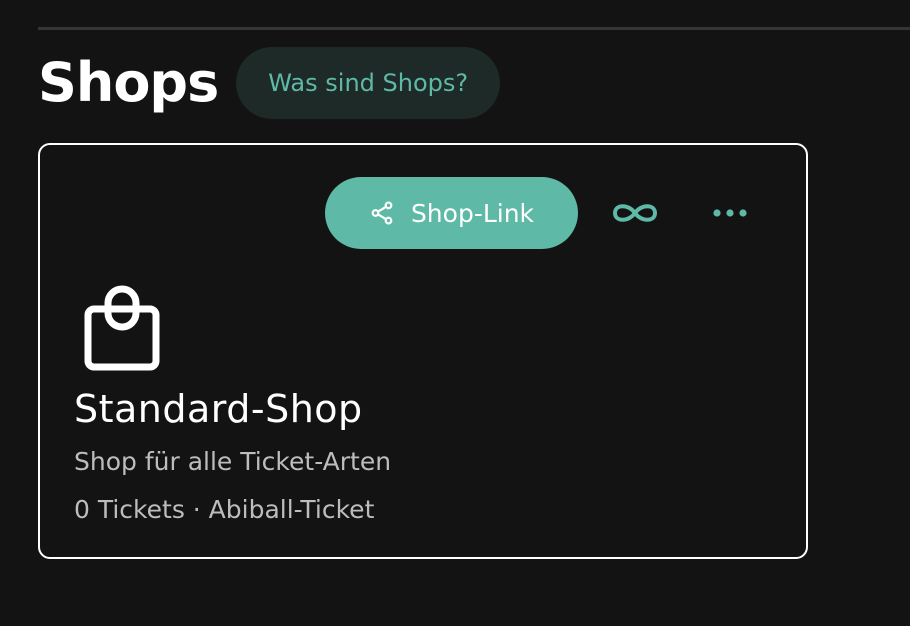  I want to click on shop-link-button: Shop-Link, so click(451, 213).